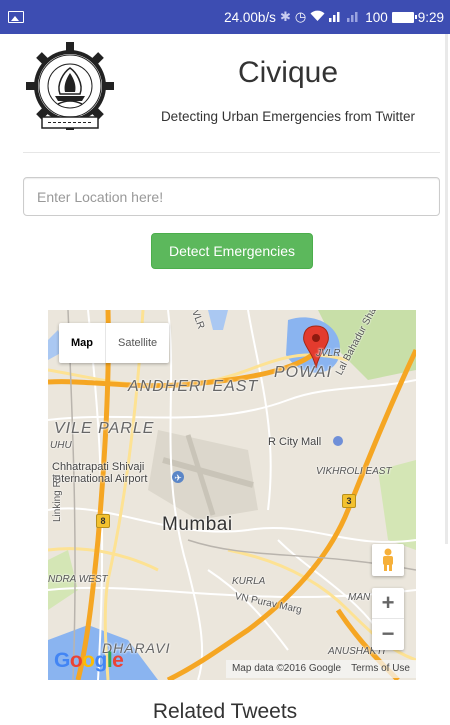 This screenshot has width=450, height=725. I want to click on zoom-out-button: −, so click(388, 634).